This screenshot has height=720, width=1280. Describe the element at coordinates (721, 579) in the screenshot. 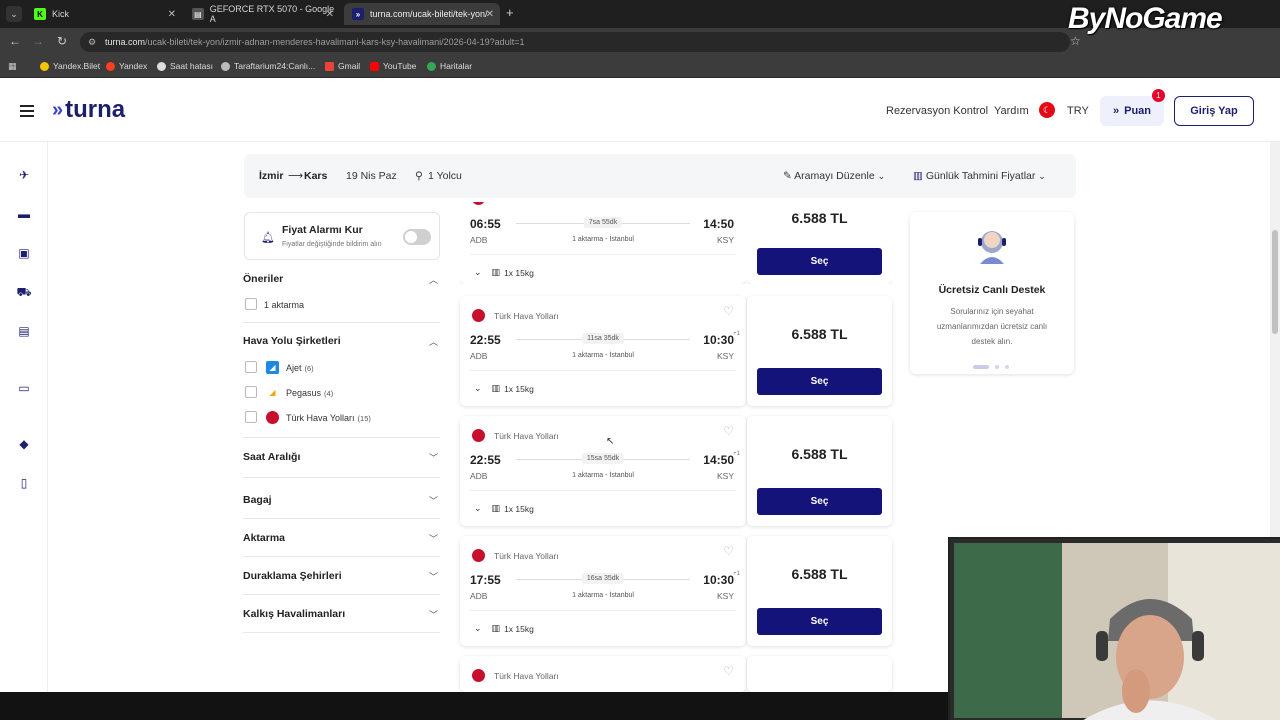

I see `arrival-time: 10:30 +1` at that location.